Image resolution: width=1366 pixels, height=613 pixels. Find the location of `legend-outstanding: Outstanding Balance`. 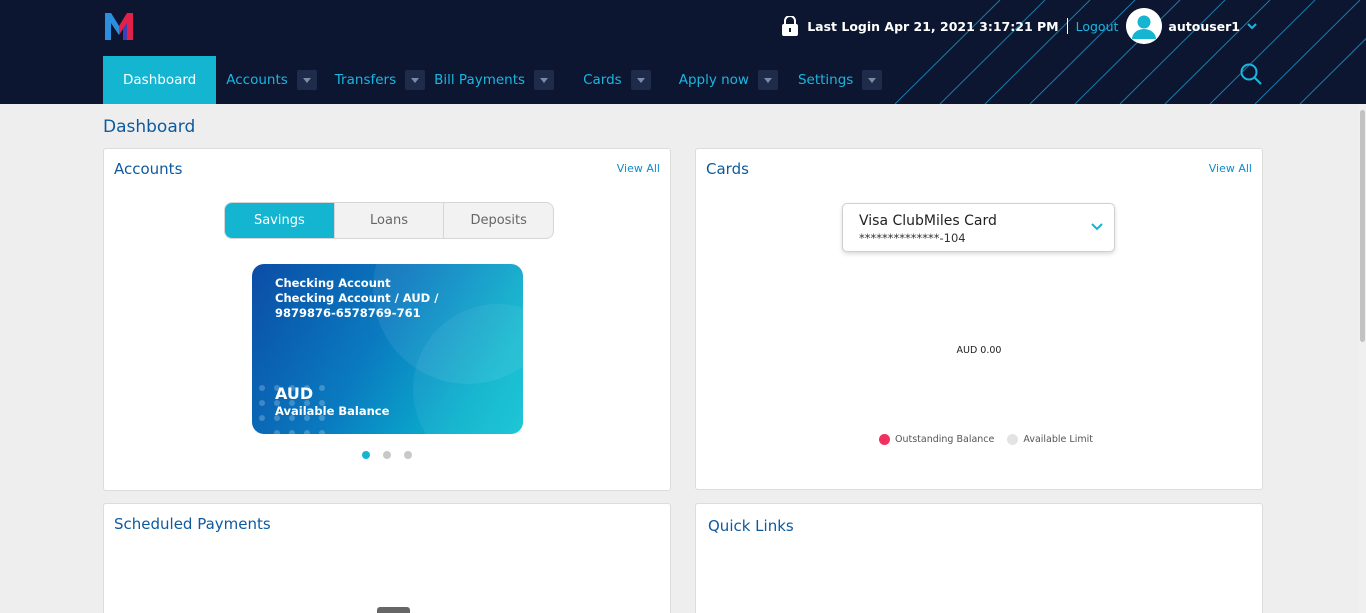

legend-outstanding: Outstanding Balance is located at coordinates (936, 439).